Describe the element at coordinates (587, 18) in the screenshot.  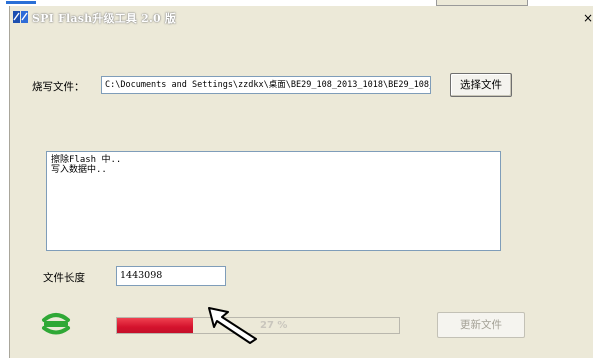
I see `close-button: ×` at that location.